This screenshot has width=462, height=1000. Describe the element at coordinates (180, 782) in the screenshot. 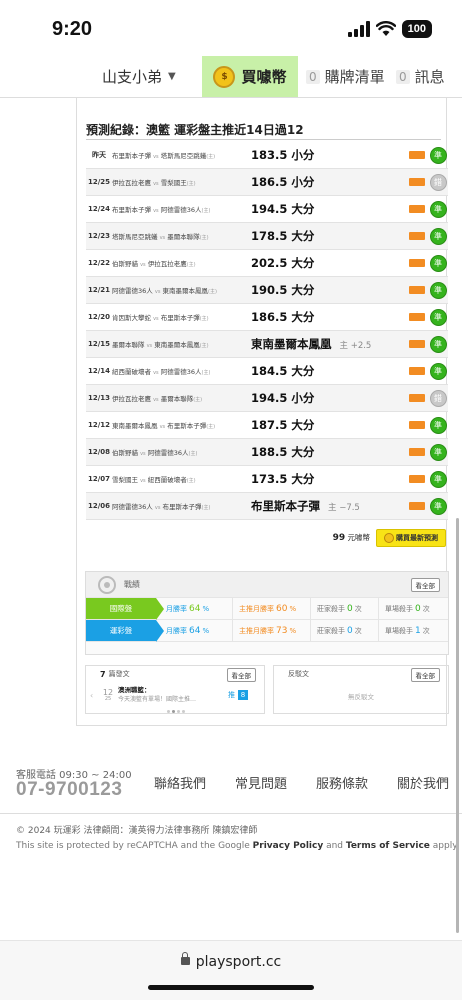

I see `footer-link-contact: 聯絡我們` at that location.